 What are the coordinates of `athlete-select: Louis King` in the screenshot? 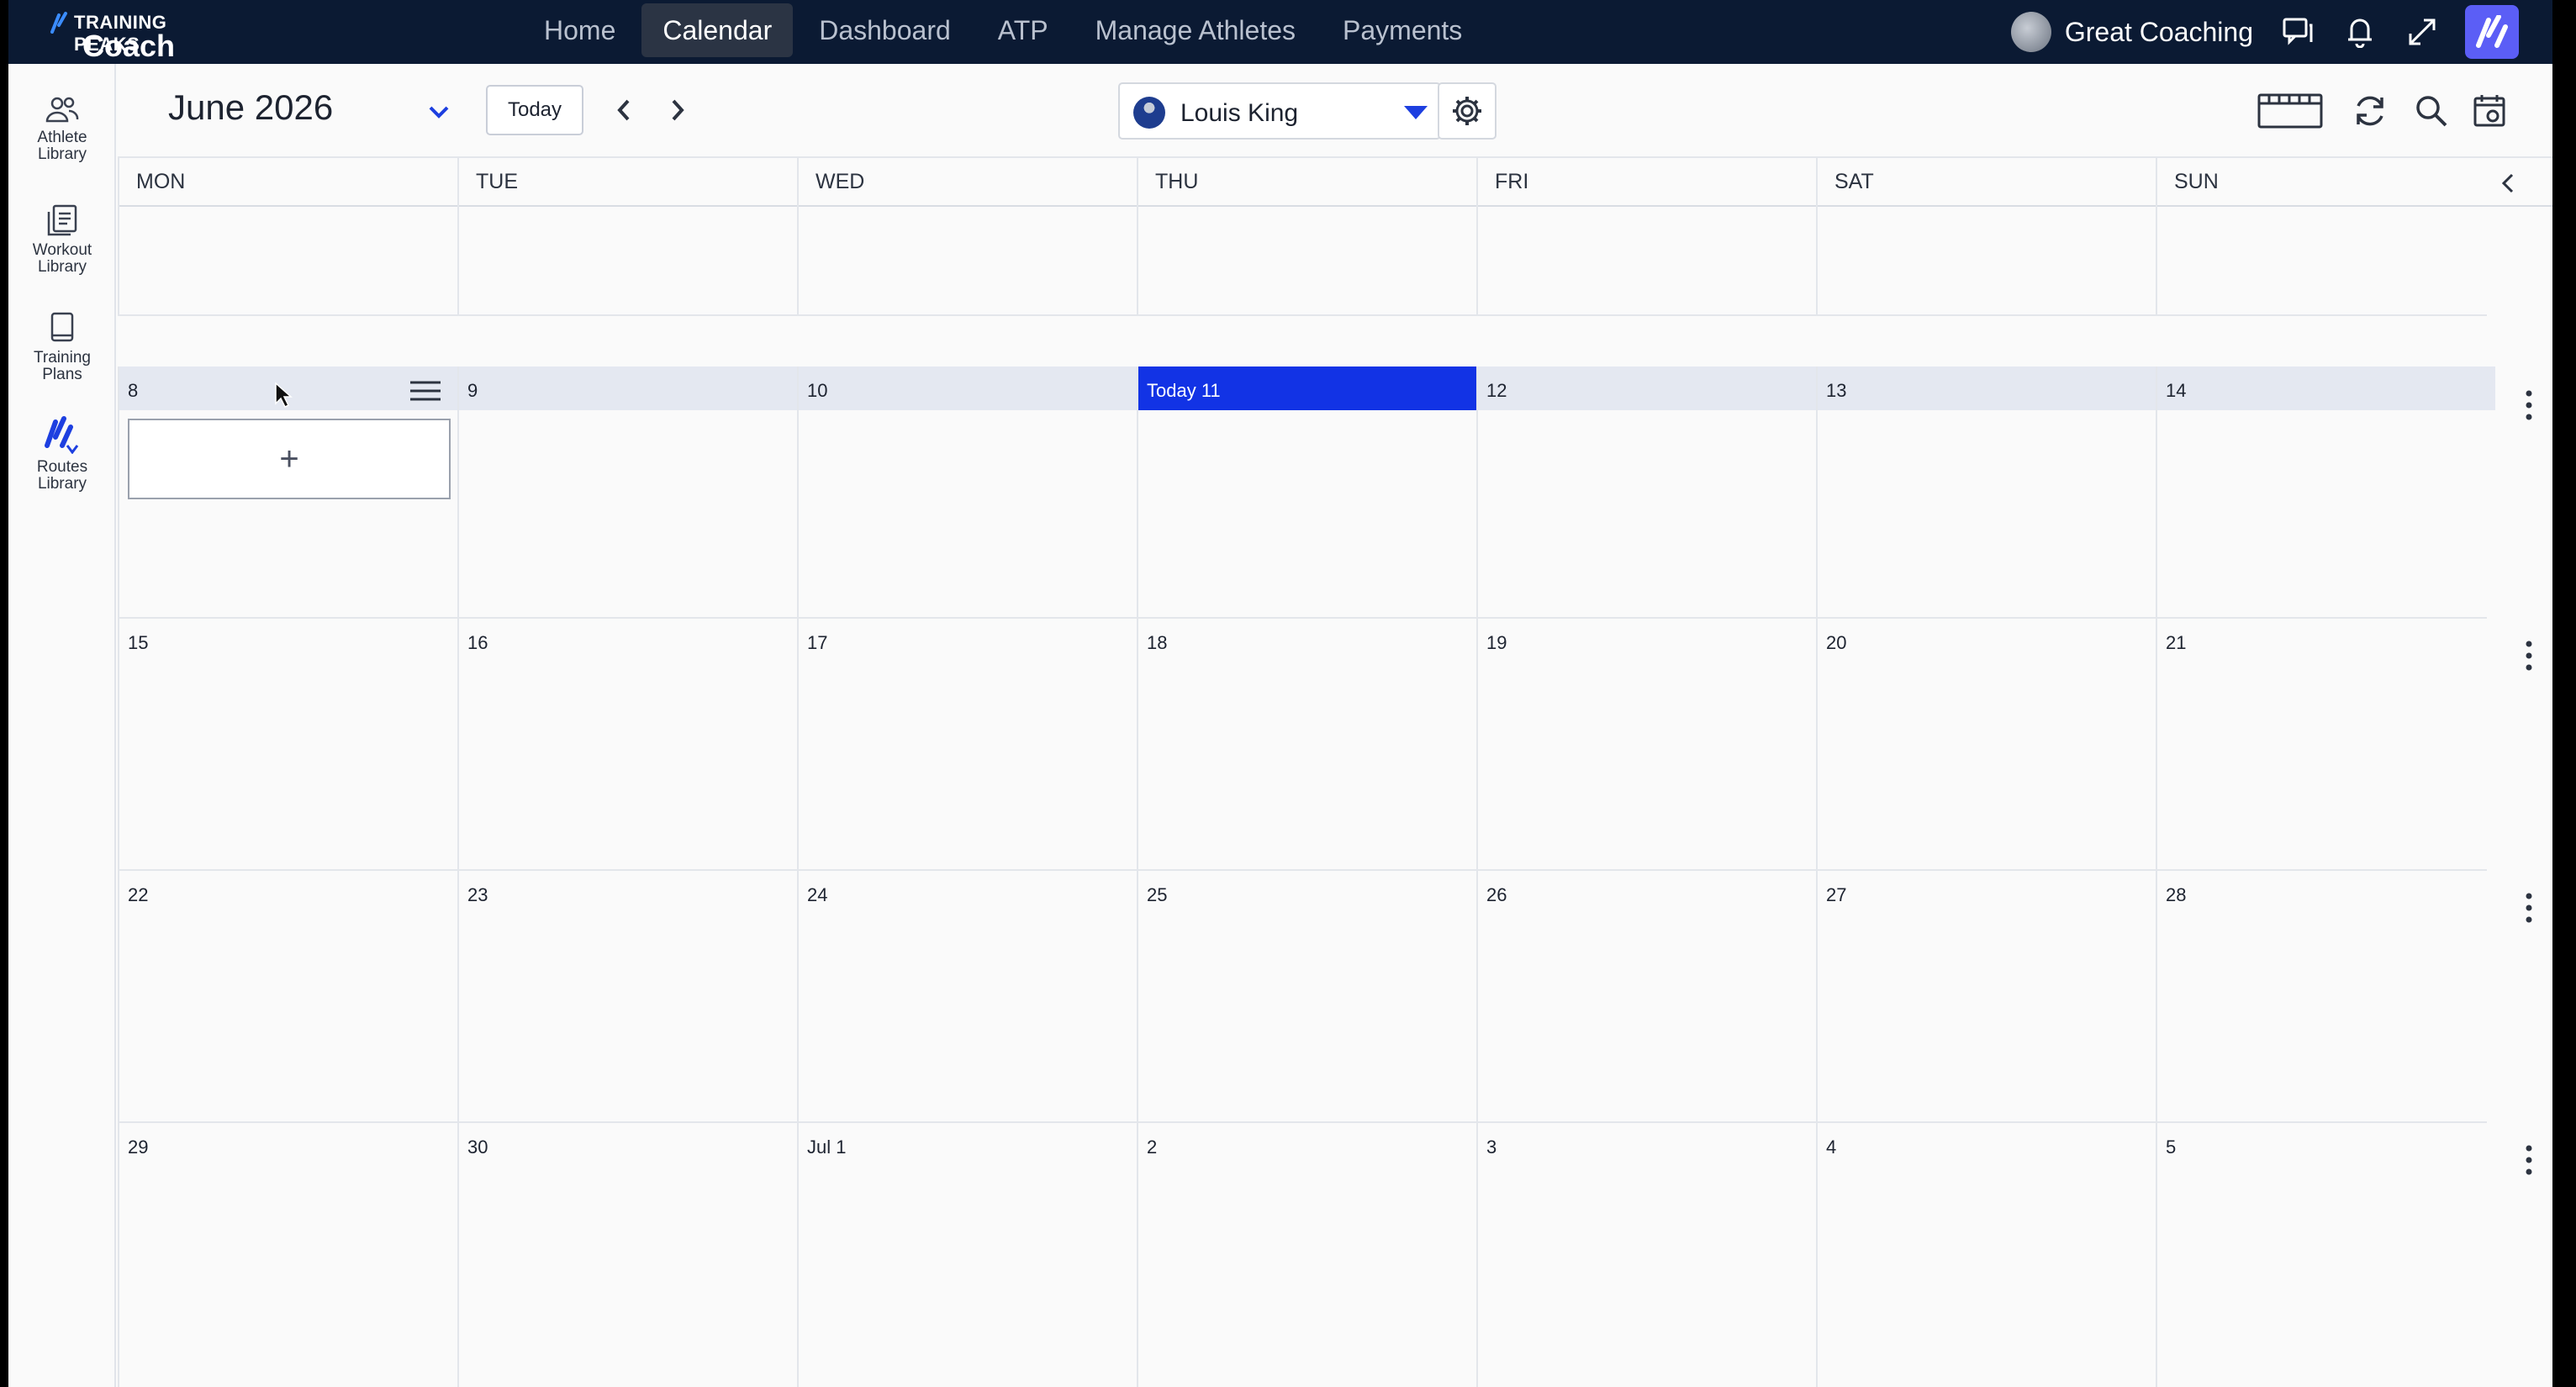 It's located at (1279, 111).